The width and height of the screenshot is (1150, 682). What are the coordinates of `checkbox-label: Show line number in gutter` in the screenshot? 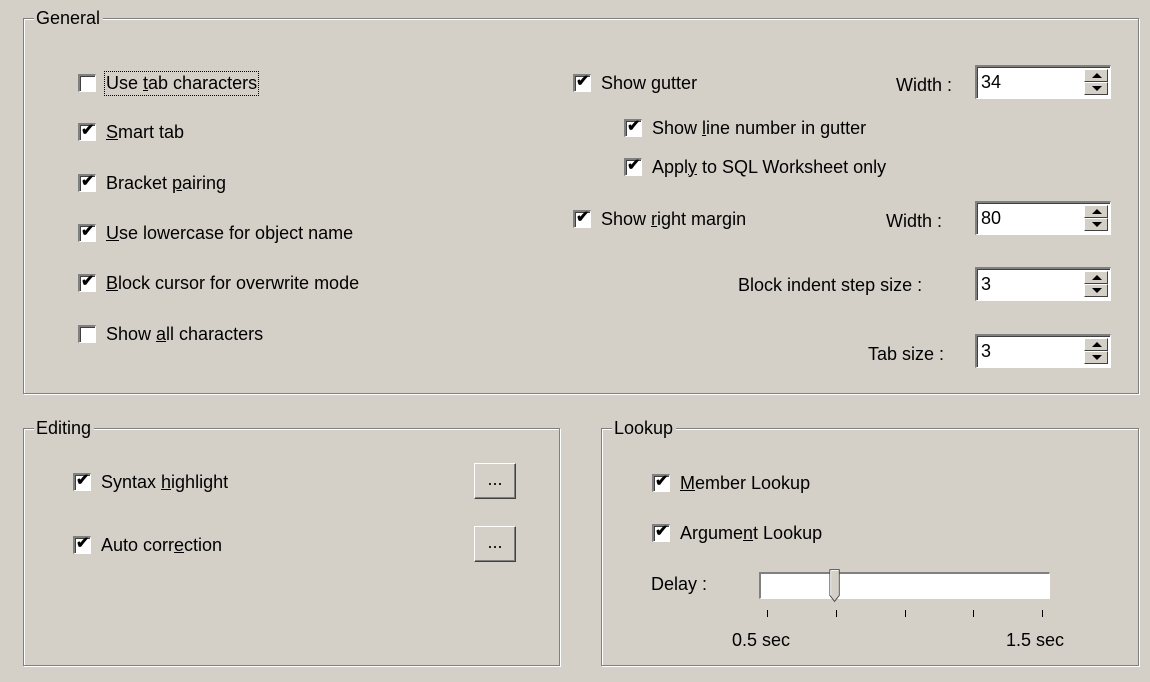 It's located at (759, 127).